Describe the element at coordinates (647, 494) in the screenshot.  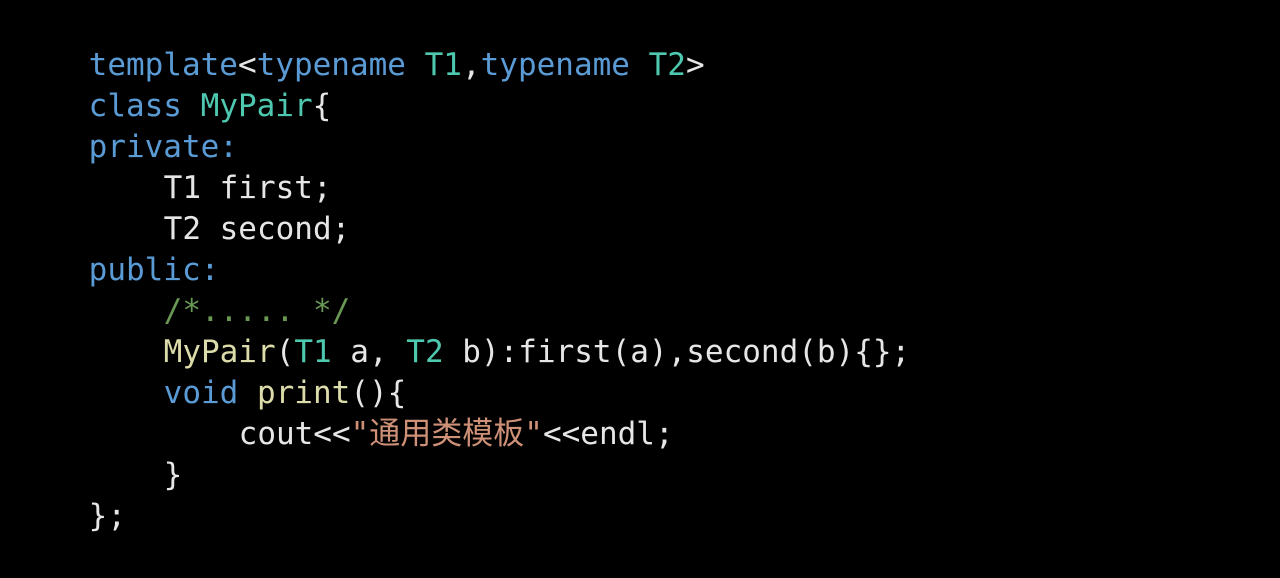
I see `code-line-12: };` at that location.